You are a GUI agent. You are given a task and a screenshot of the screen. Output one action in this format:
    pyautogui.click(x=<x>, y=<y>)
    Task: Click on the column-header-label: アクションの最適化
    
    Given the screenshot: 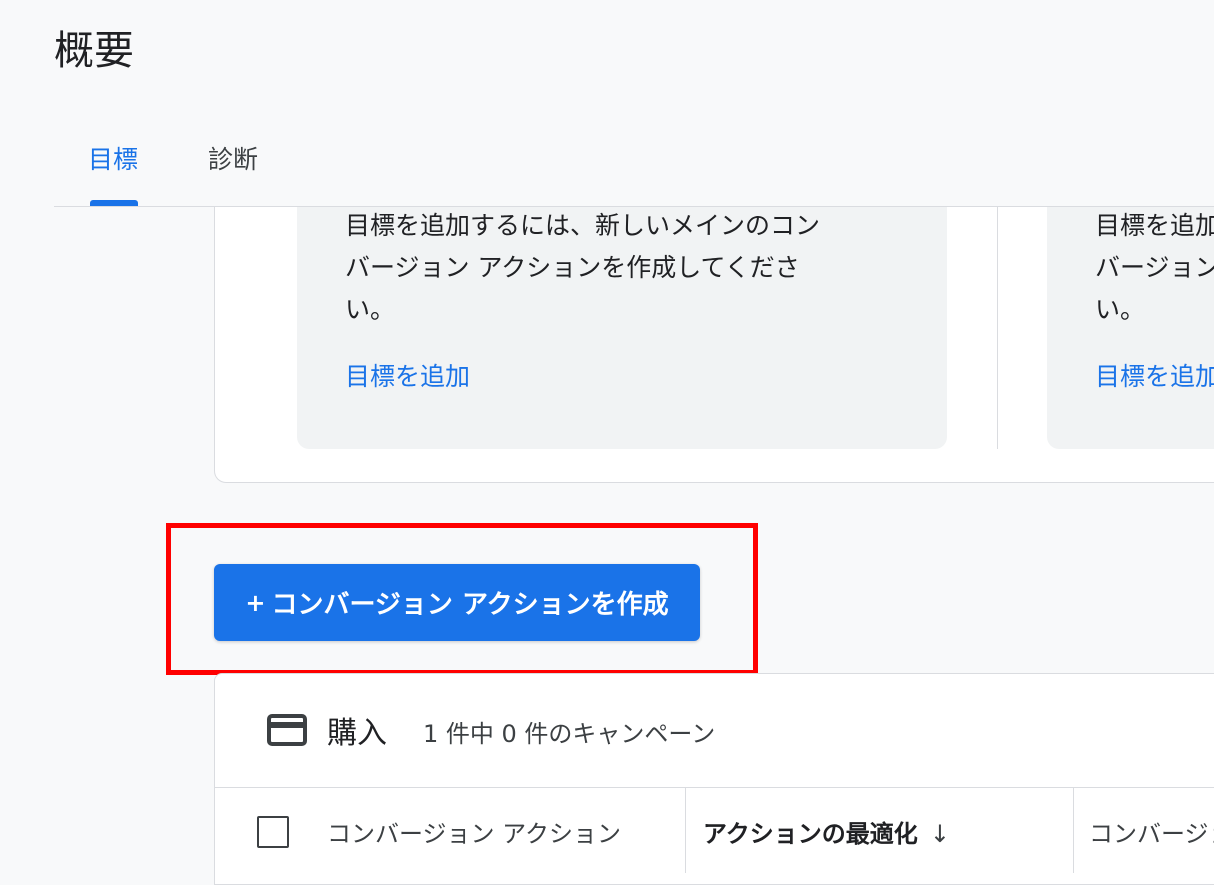 What is the action you would take?
    pyautogui.click(x=810, y=834)
    